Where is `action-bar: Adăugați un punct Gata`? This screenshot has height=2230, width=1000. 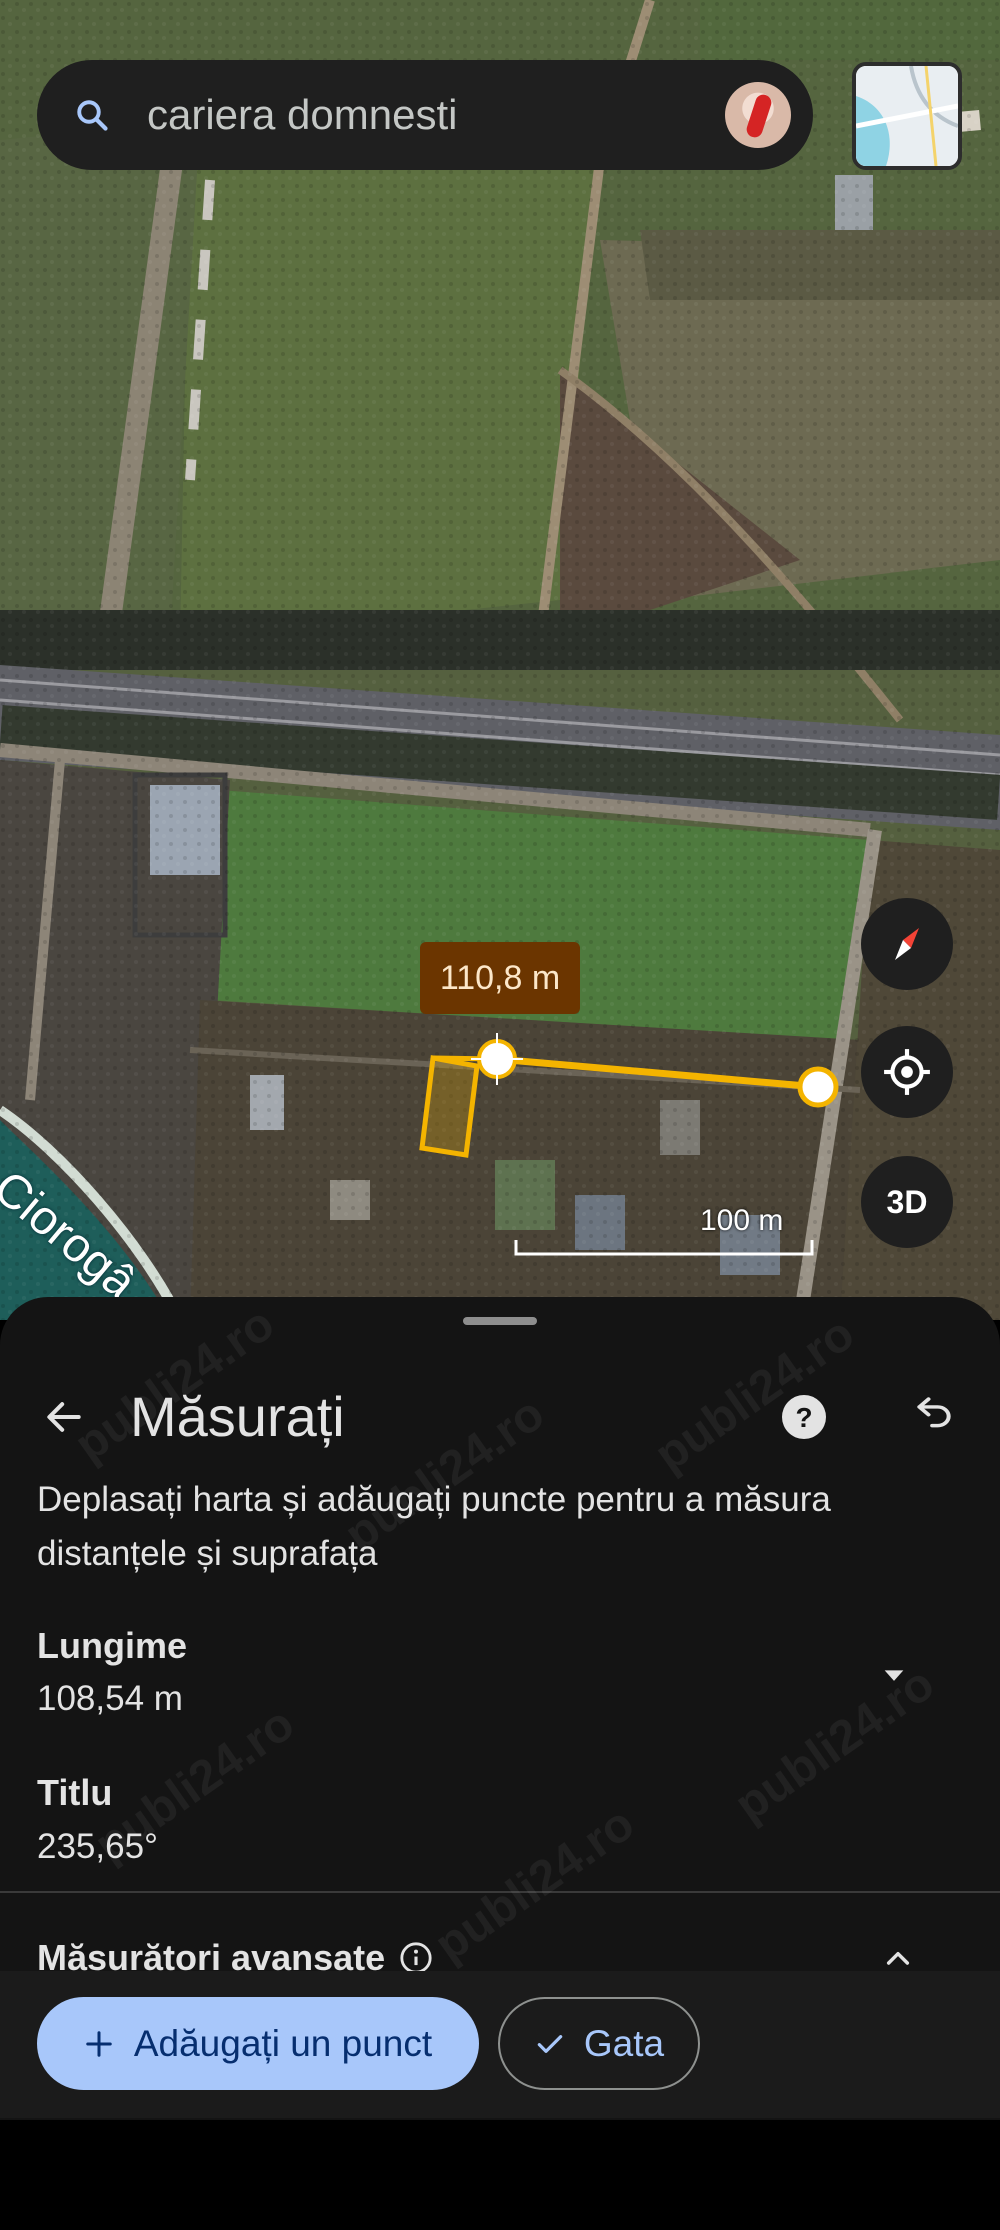 action-bar: Adăugați un punct Gata is located at coordinates (500, 2044).